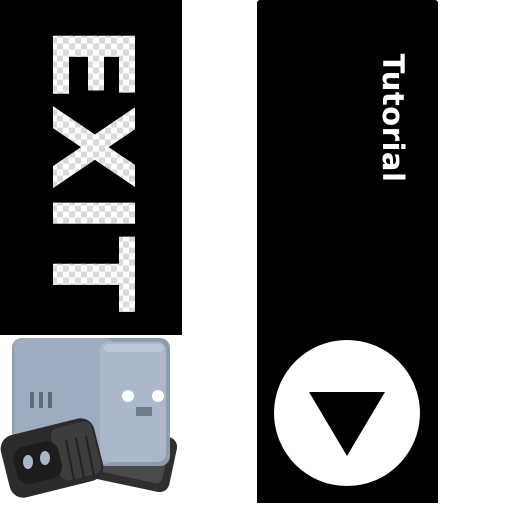 Image resolution: width=512 pixels, height=512 pixels. I want to click on robot-character-icon, so click(91, 421).